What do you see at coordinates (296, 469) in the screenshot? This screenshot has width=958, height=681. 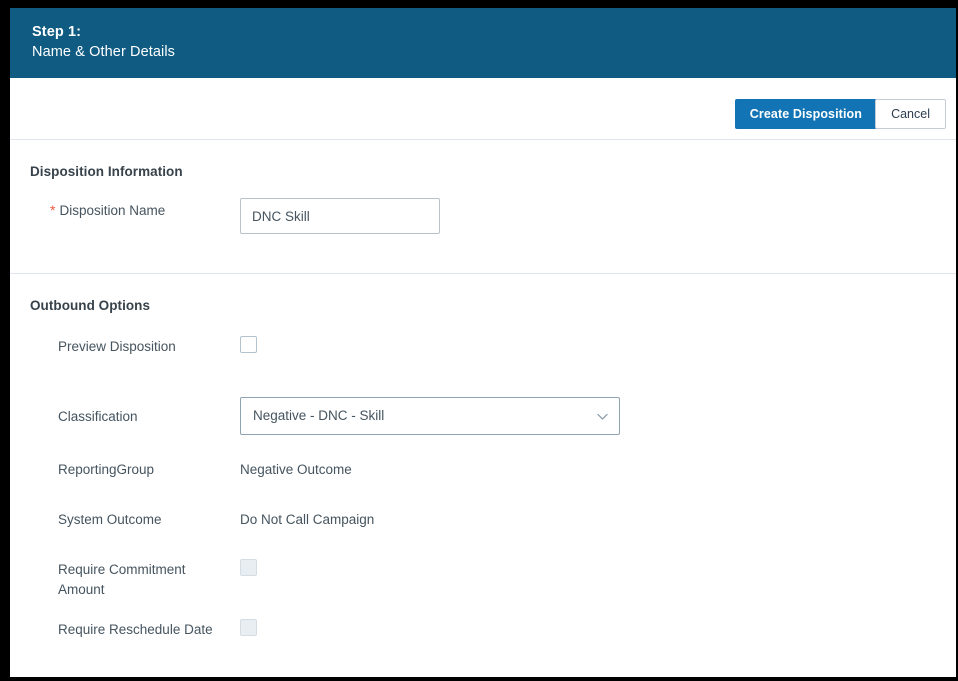 I see `reporting-group-value: Negative Outcome` at bounding box center [296, 469].